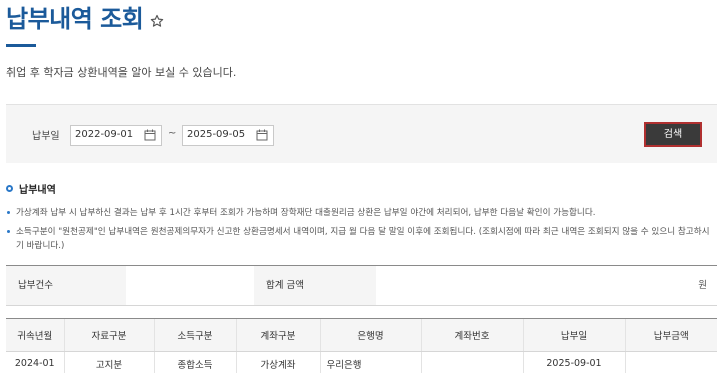  I want to click on table-row: 2024-01 고지분 종합소득 가상계좌 우리은행 2025-09-01, so click(361, 362).